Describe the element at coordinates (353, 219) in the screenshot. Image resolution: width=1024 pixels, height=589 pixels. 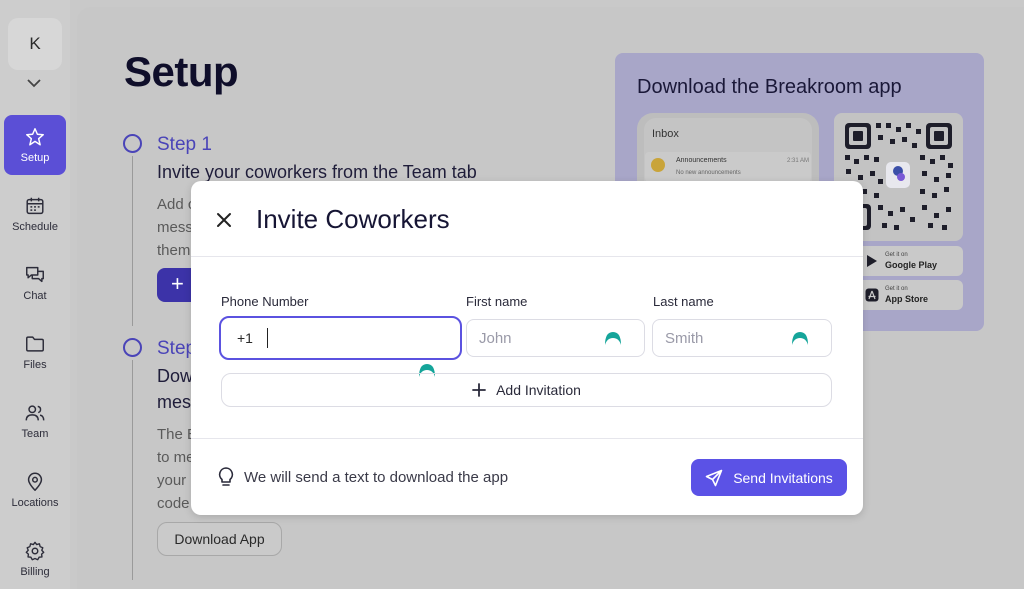
I see `modal-title: Invite Coworkers` at that location.